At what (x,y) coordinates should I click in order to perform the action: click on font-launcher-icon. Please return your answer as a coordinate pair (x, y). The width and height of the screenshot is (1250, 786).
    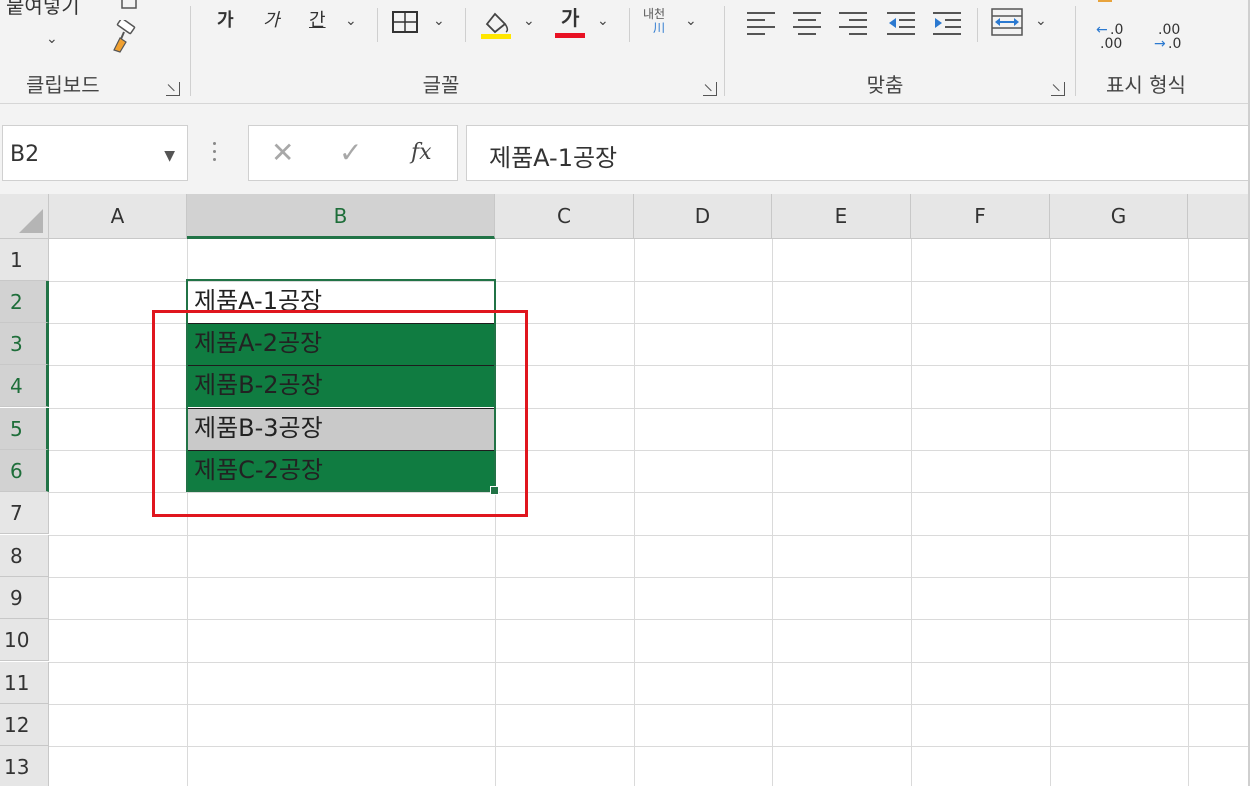
    Looking at the image, I should click on (710, 89).